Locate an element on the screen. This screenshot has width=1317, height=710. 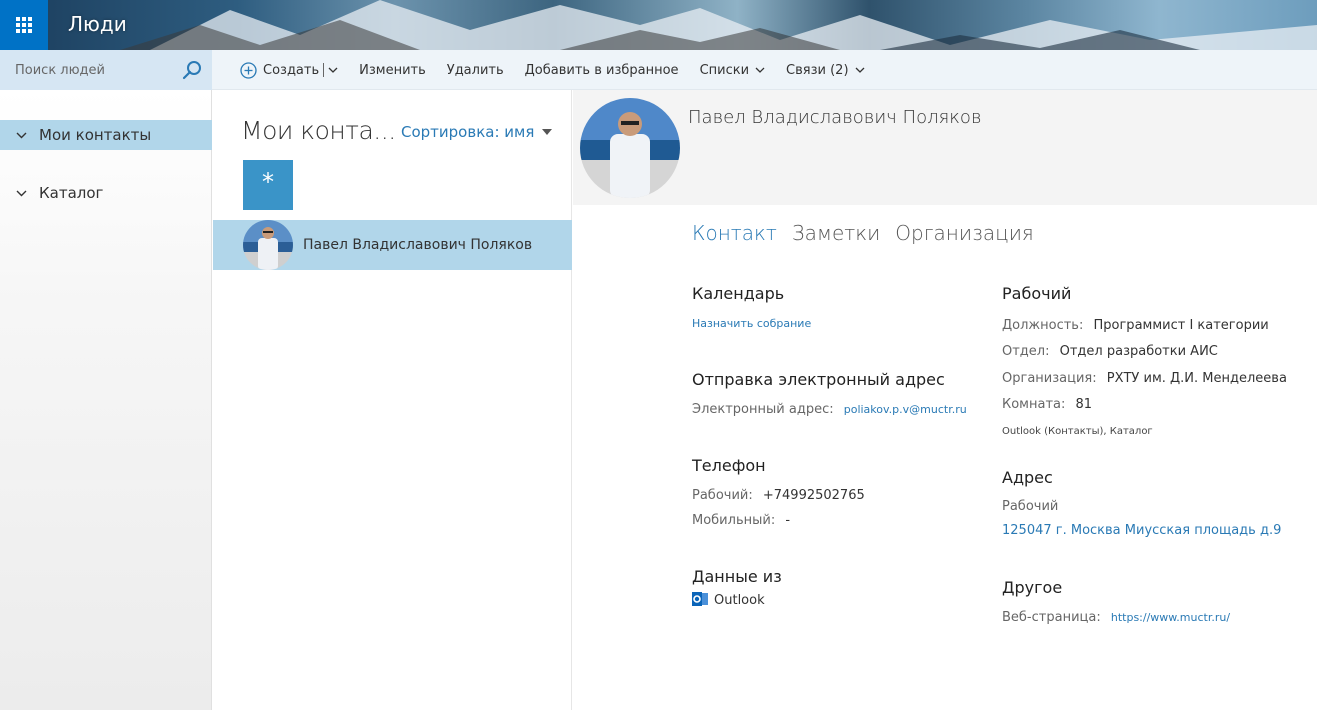
source-row: Outlook is located at coordinates (728, 599).